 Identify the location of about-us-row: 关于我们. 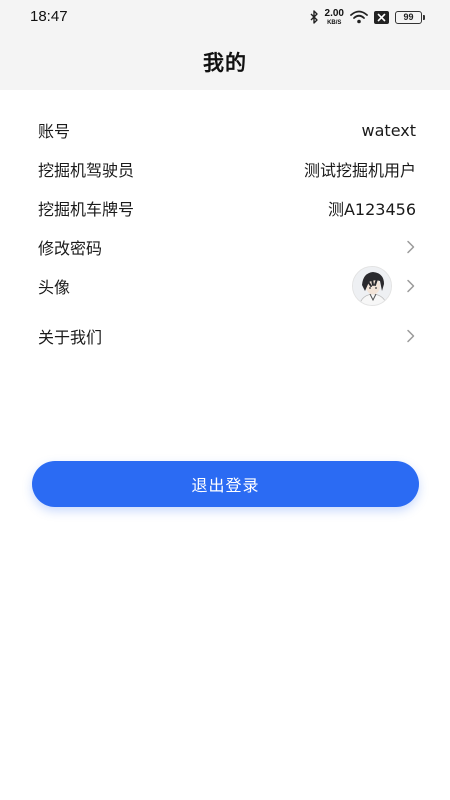
(227, 336).